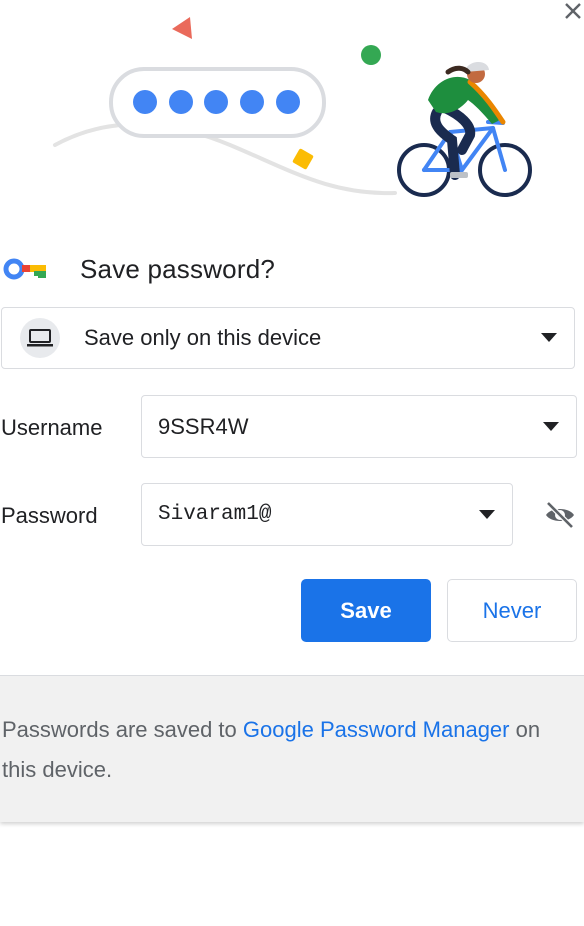 This screenshot has width=584, height=926. I want to click on dialog-header: Save password?, so click(137, 269).